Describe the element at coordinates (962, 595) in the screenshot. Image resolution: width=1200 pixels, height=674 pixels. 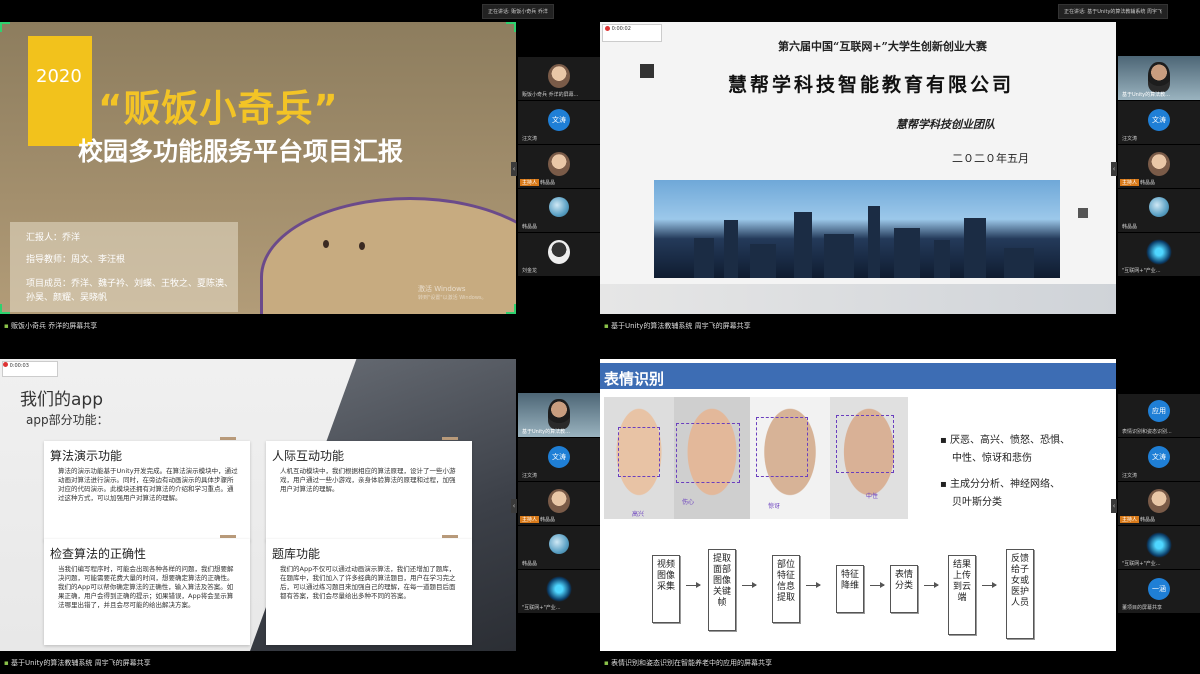
I see `flow-step: 结果上传到云端` at that location.